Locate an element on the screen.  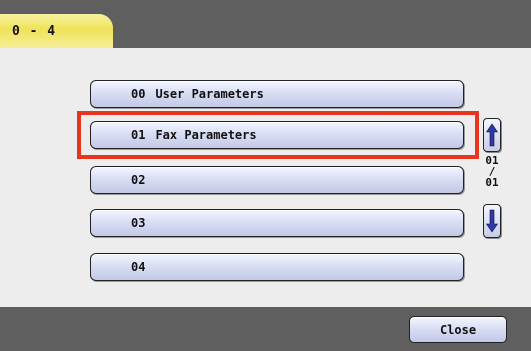
tab-label: 0 - 4 is located at coordinates (34, 31).